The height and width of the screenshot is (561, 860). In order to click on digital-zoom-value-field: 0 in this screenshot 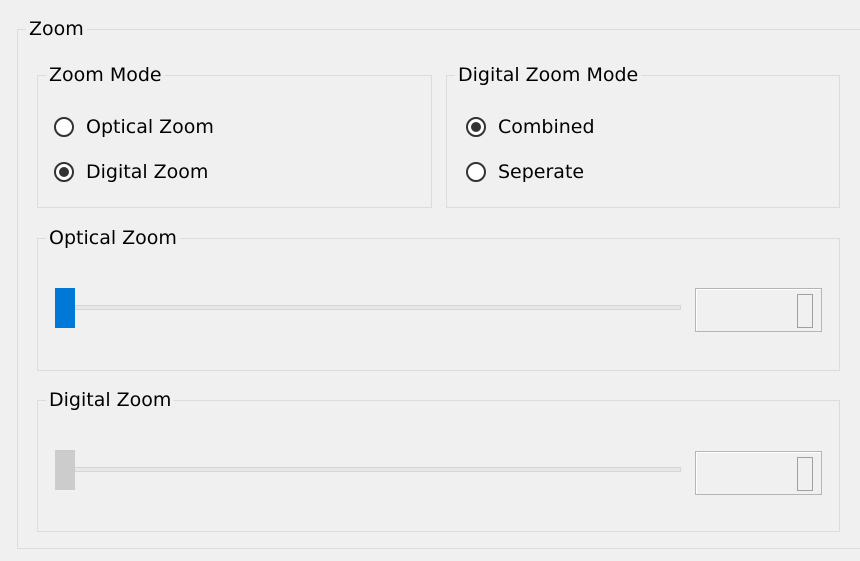, I will do `click(758, 473)`.